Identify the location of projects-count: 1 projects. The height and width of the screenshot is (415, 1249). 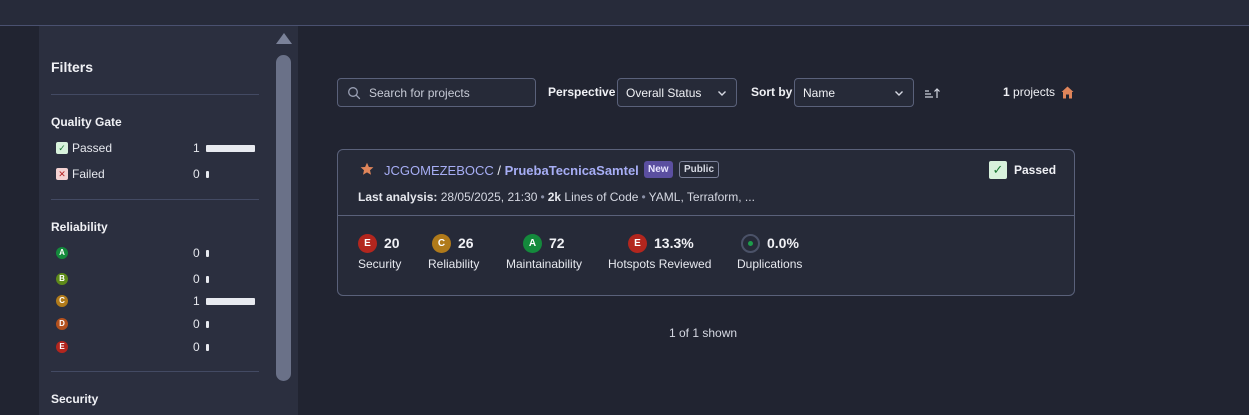
(1029, 92).